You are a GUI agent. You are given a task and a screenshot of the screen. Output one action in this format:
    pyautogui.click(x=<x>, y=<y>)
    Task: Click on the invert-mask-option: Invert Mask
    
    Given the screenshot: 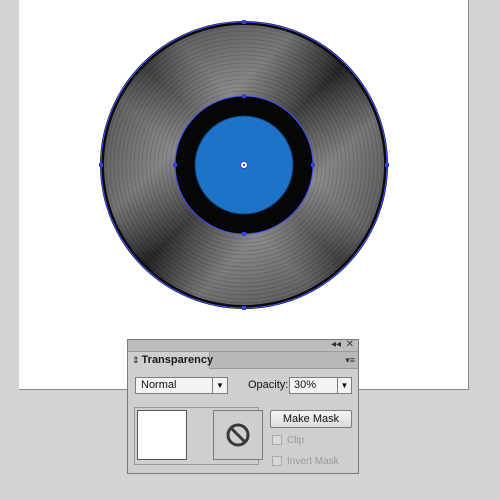 What is the action you would take?
    pyautogui.click(x=305, y=461)
    